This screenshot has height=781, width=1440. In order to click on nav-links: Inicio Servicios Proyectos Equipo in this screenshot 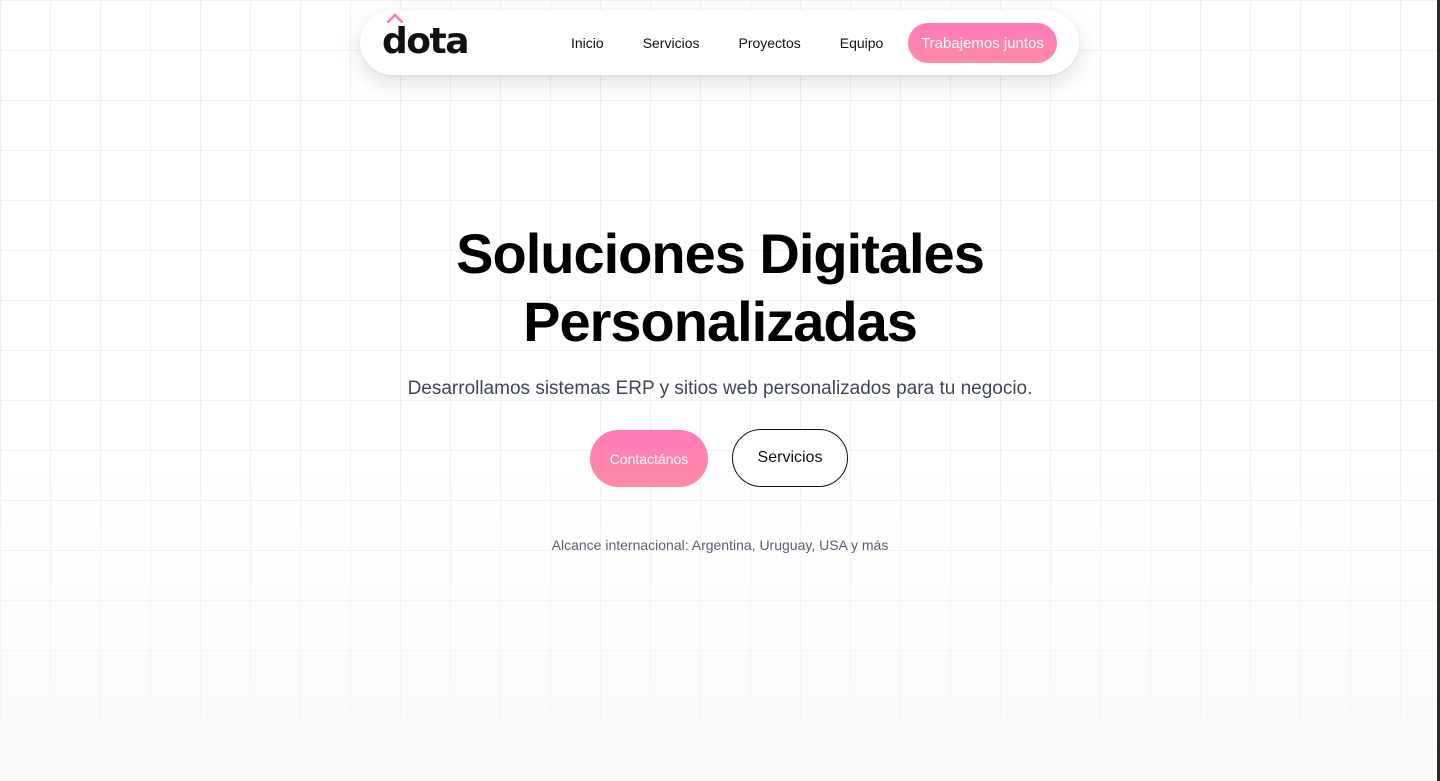, I will do `click(736, 42)`.